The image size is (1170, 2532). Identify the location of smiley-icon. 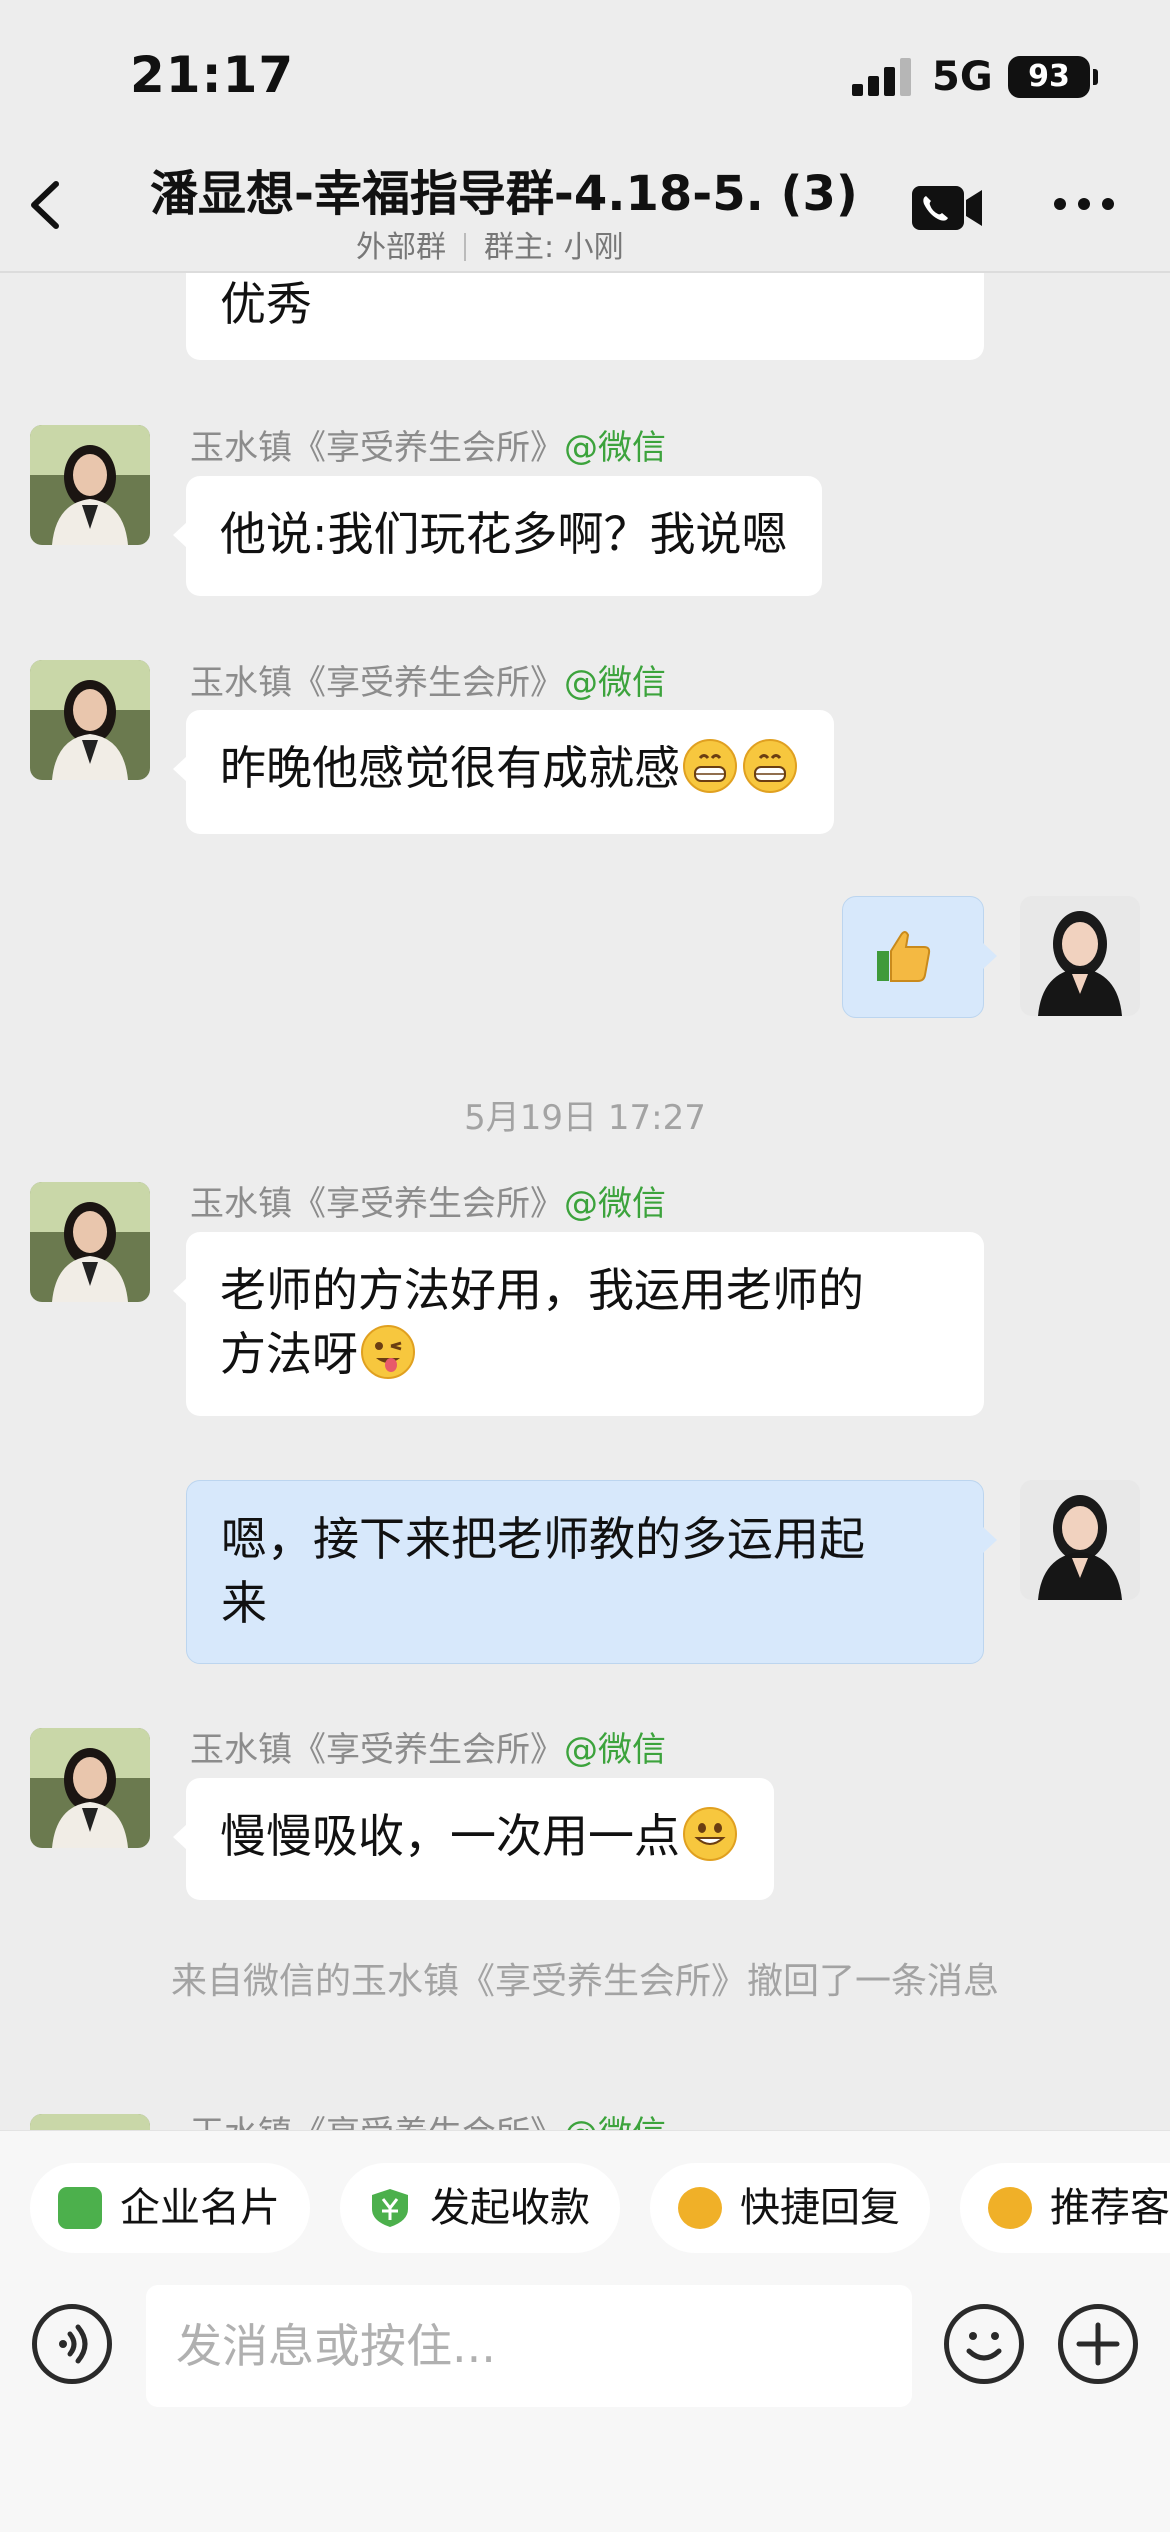
(984, 2346).